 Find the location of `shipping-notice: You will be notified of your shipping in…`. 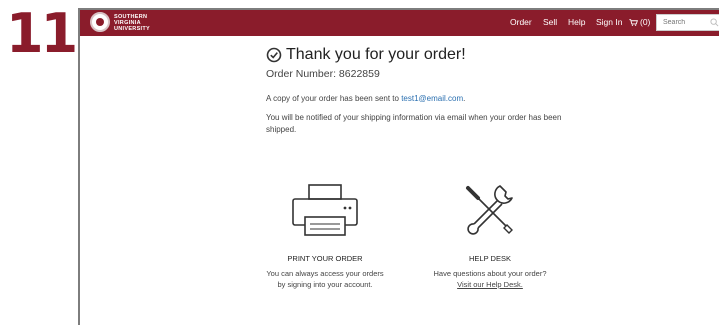

shipping-notice: You will be notified of your shipping in… is located at coordinates (414, 123).